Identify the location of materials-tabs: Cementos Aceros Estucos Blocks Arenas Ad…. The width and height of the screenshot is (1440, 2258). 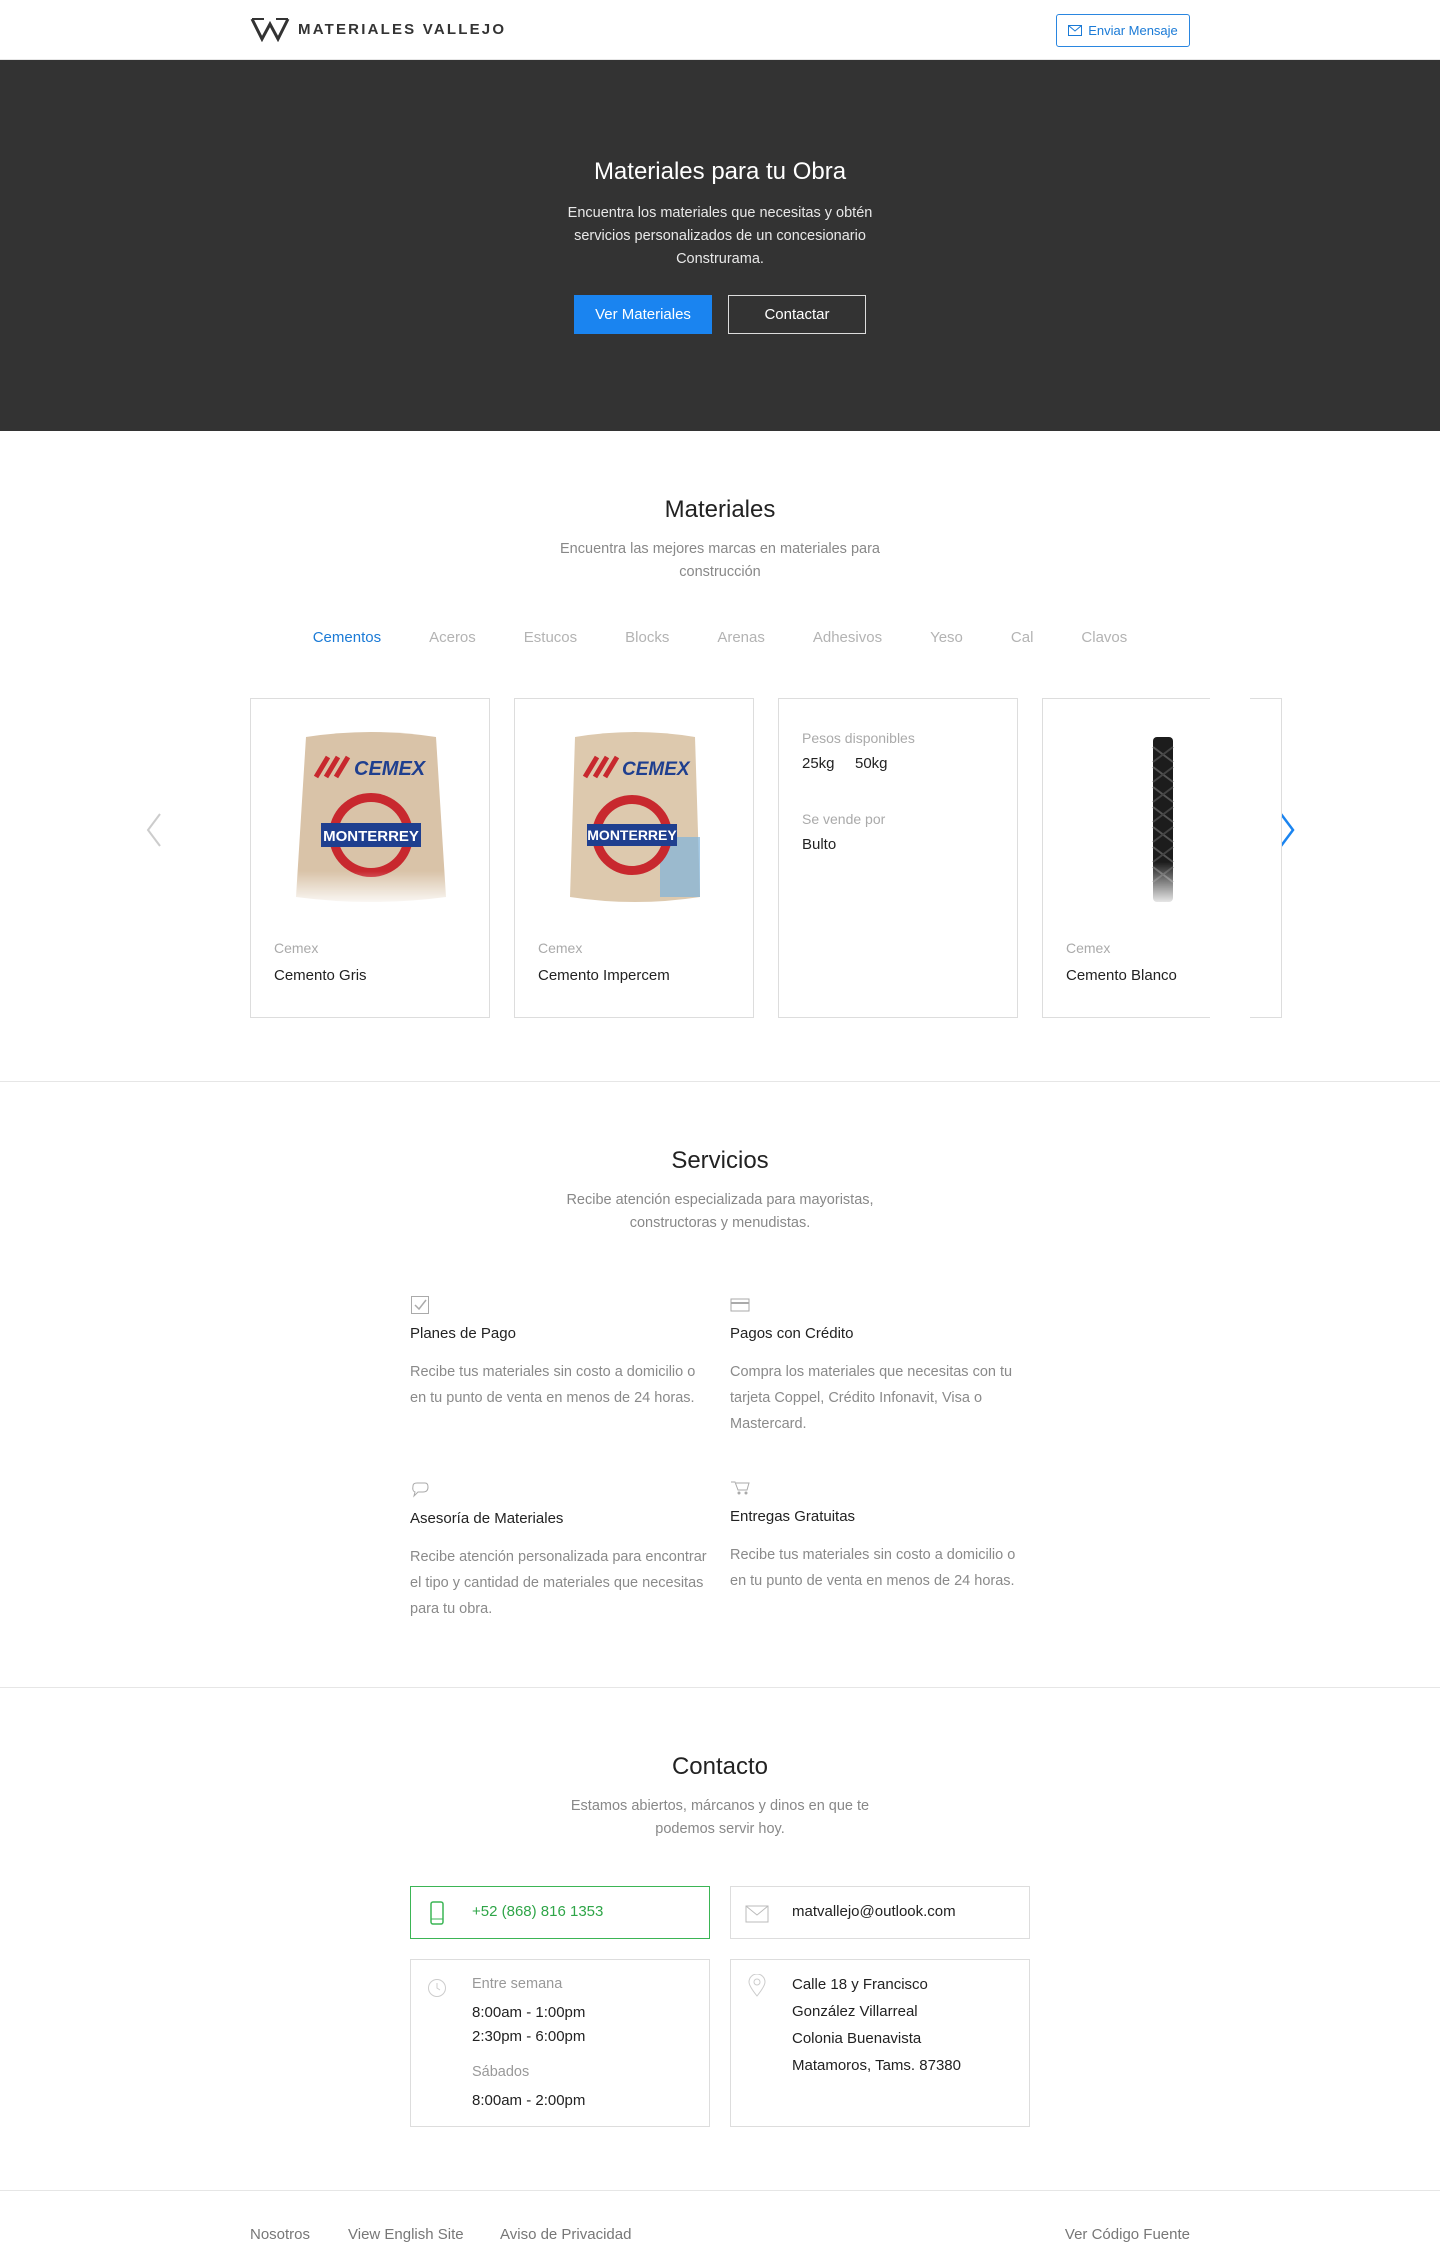
(720, 637).